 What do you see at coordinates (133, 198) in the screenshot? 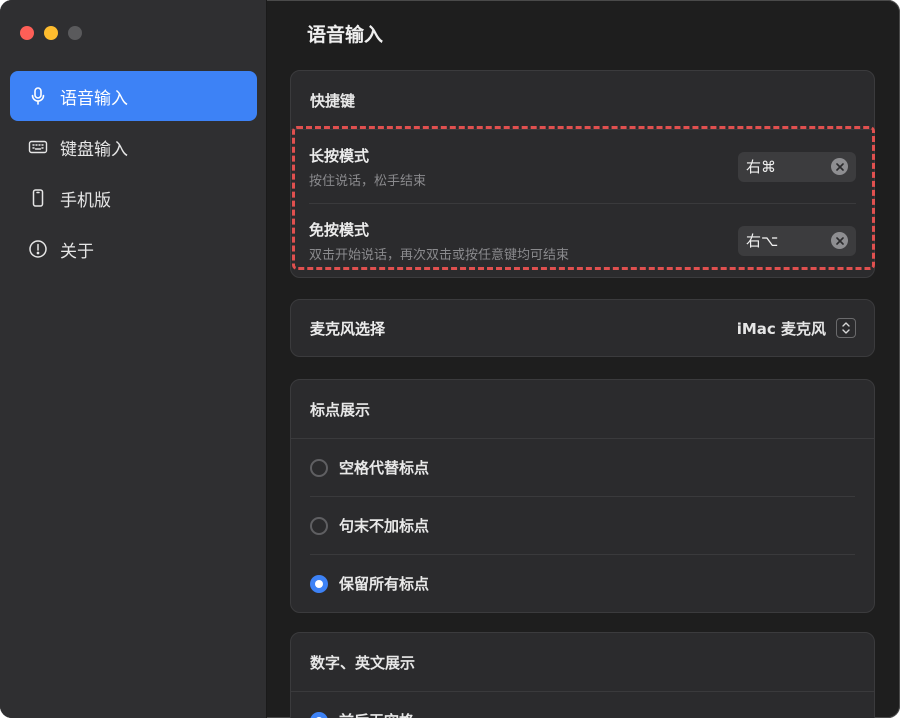
I see `sidebar-item-mobile: 手机版` at bounding box center [133, 198].